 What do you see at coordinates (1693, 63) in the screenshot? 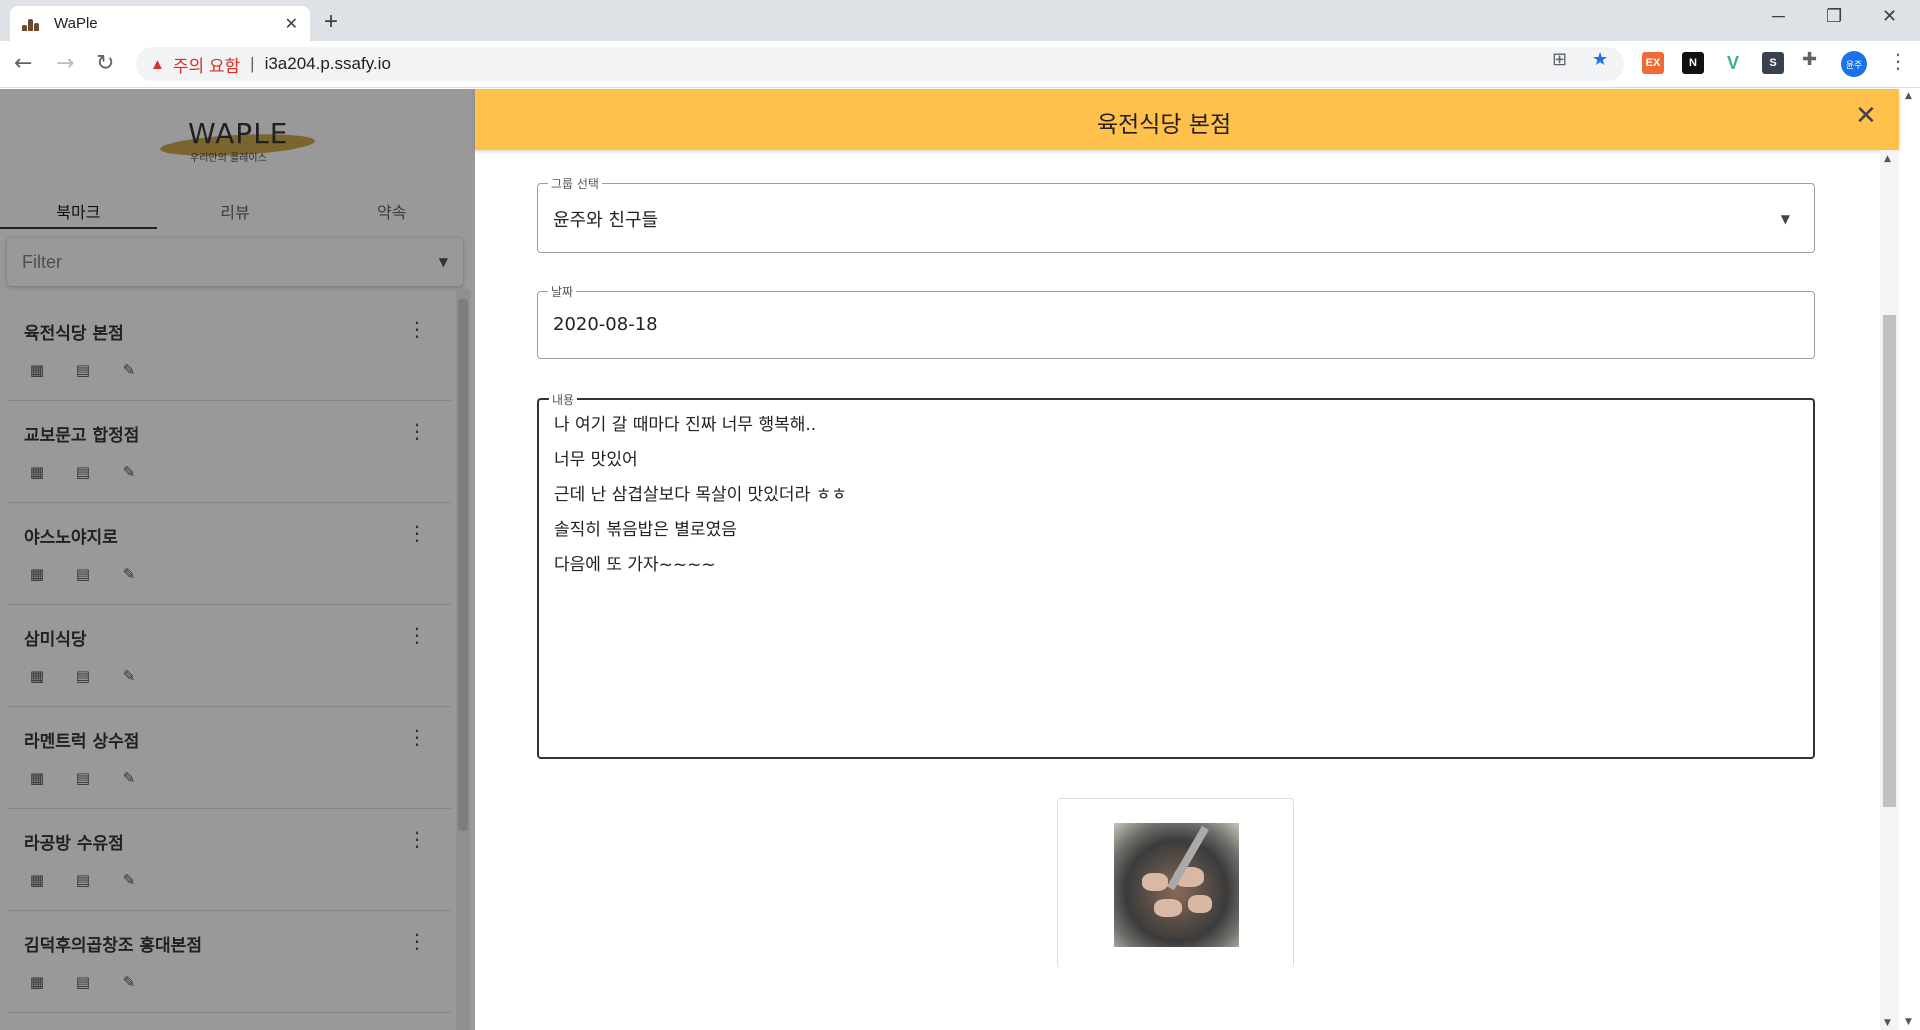
I see `notion-icon: N` at bounding box center [1693, 63].